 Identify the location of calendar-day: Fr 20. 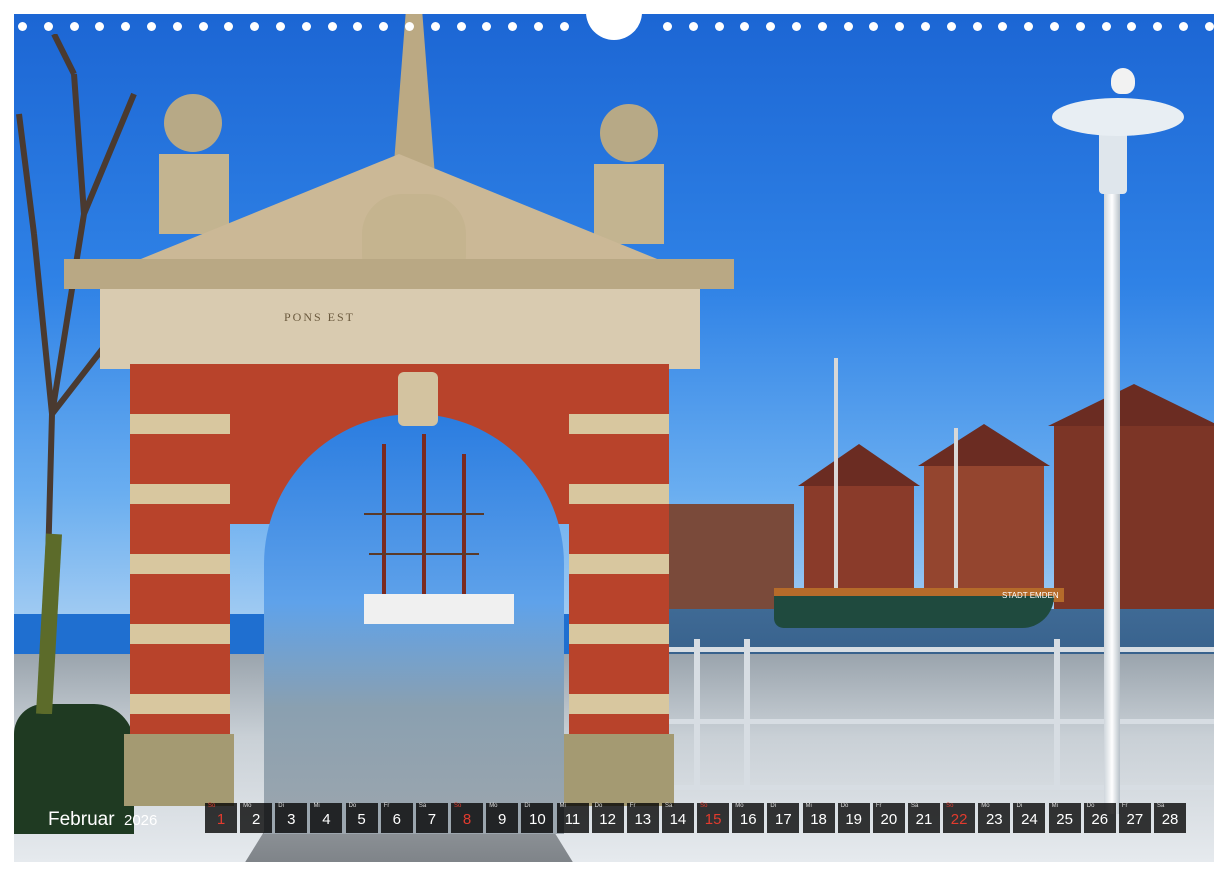
(888, 818).